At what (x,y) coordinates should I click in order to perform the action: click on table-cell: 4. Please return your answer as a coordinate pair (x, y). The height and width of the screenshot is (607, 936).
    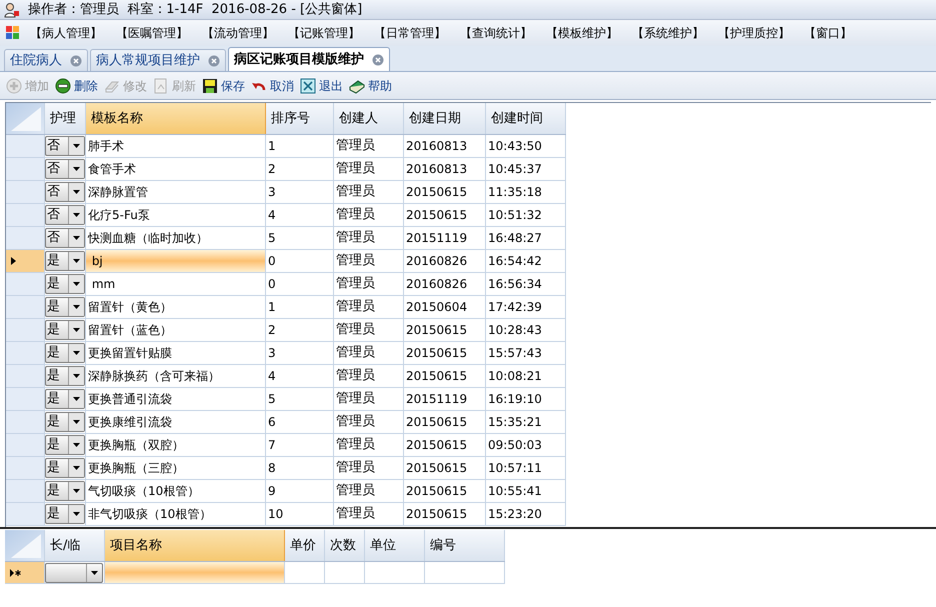
    Looking at the image, I should click on (300, 376).